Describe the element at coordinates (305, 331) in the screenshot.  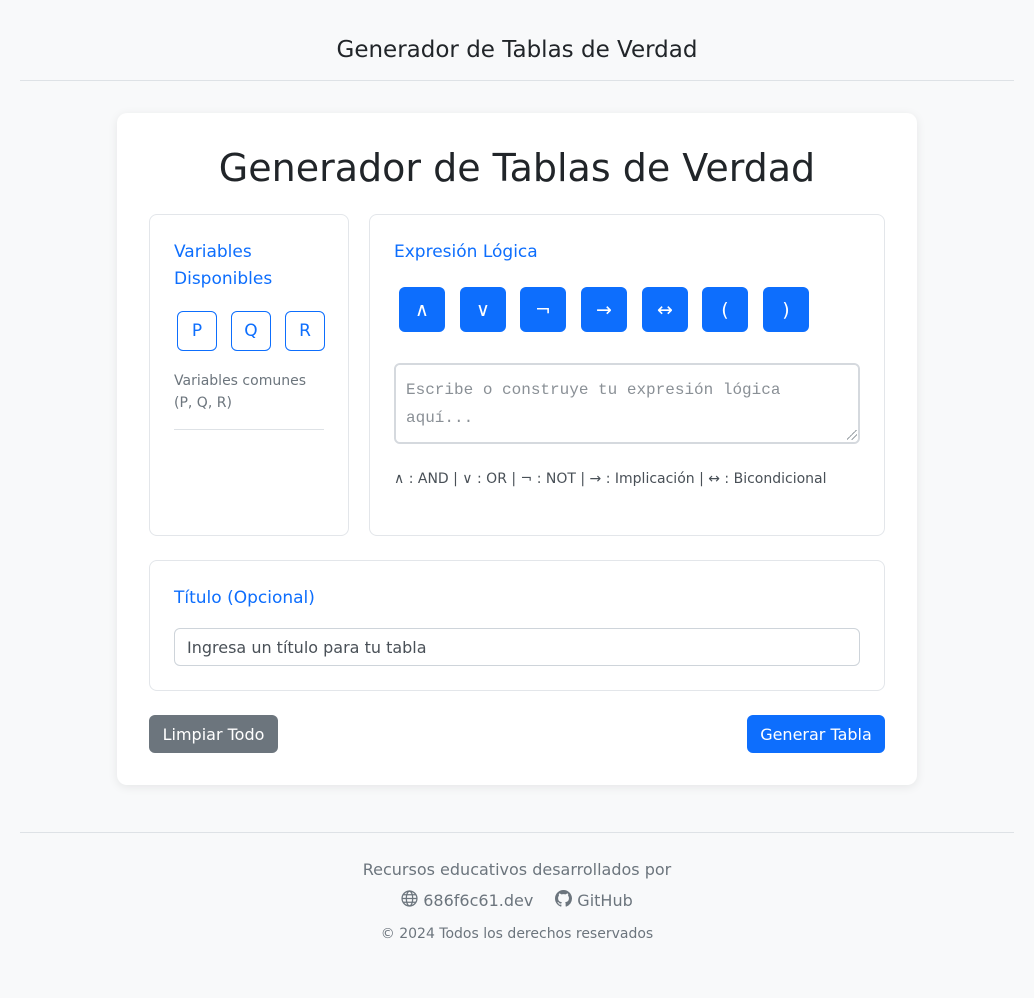
I see `variable-button-r: R` at that location.